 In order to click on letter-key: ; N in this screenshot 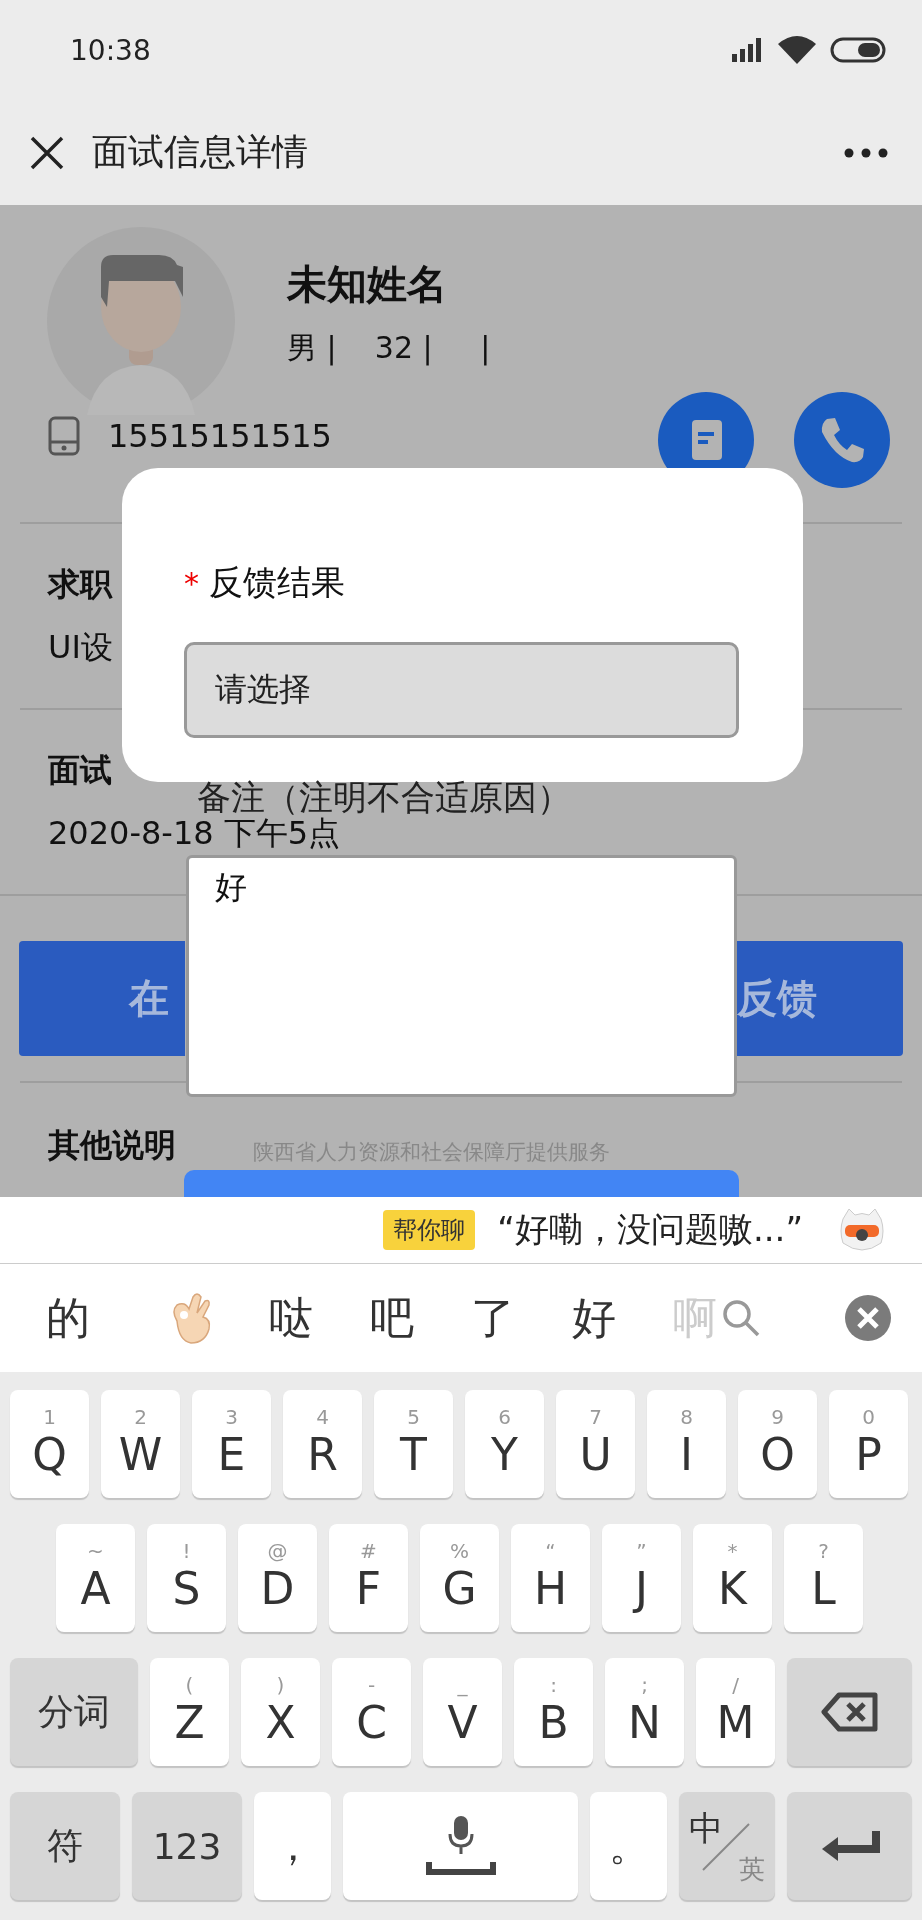, I will do `click(644, 1712)`.